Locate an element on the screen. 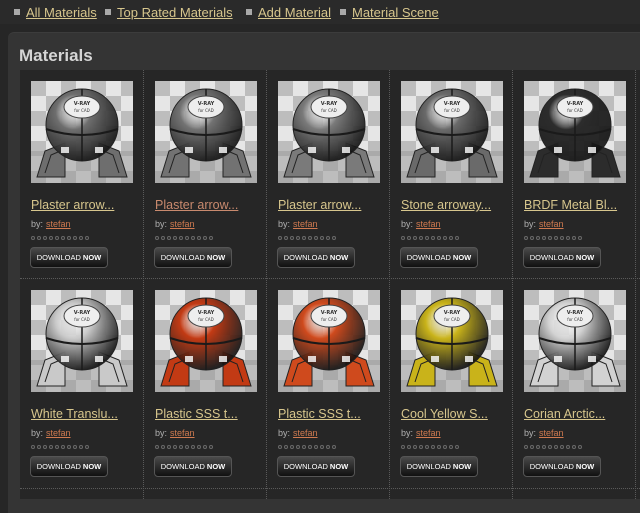 The height and width of the screenshot is (513, 640). nav-item-all-materials: All Materials is located at coordinates (55, 12).